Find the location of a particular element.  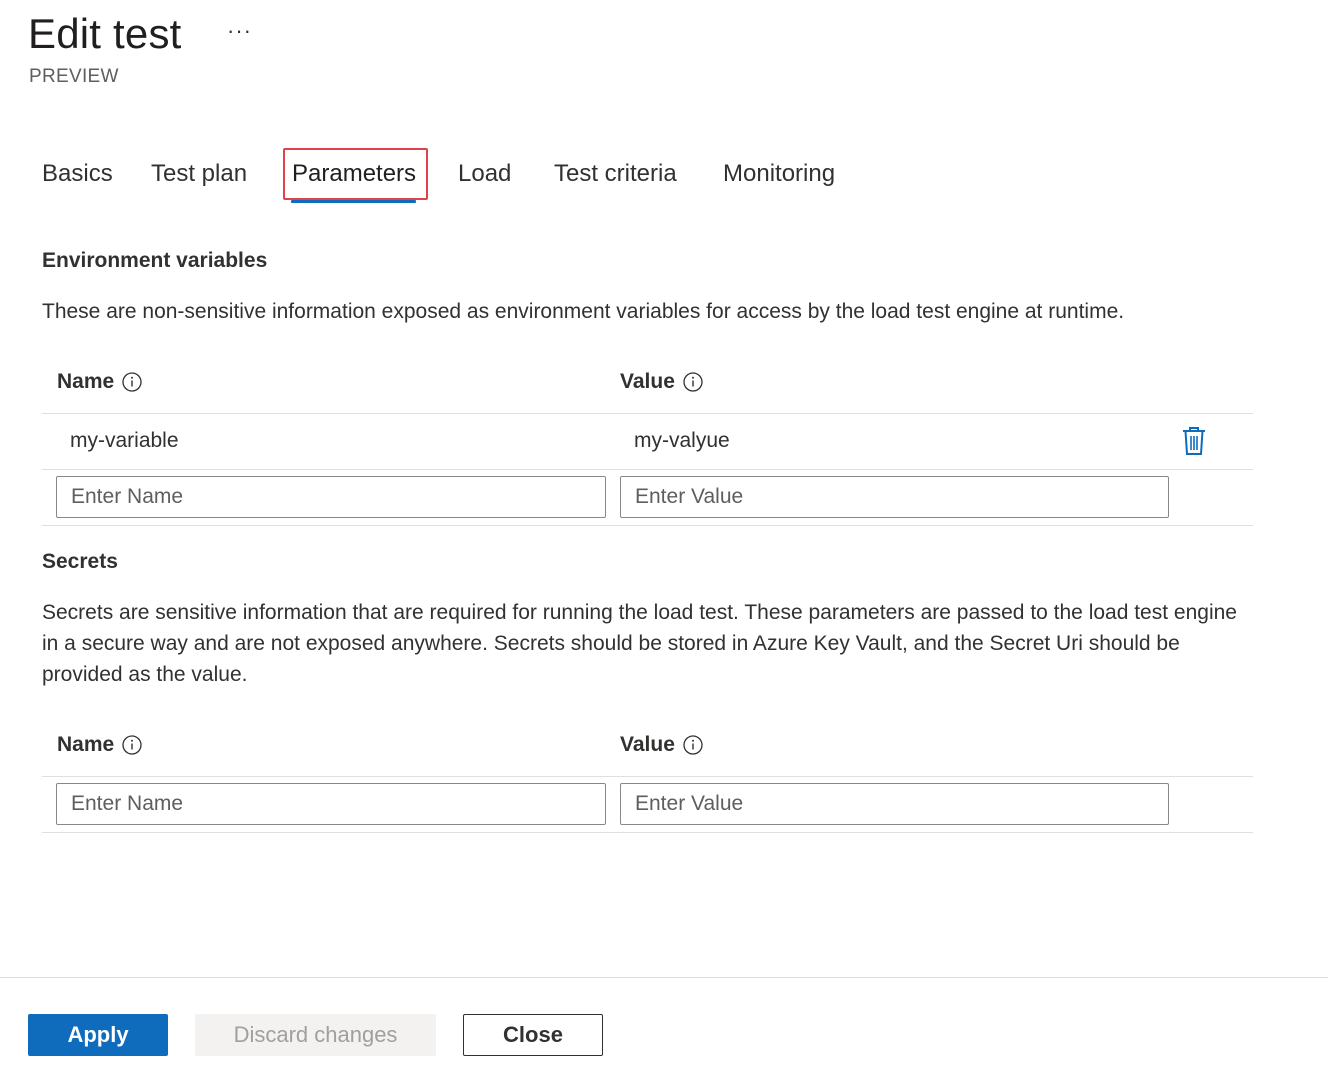

more-options-button: ··· is located at coordinates (239, 31).